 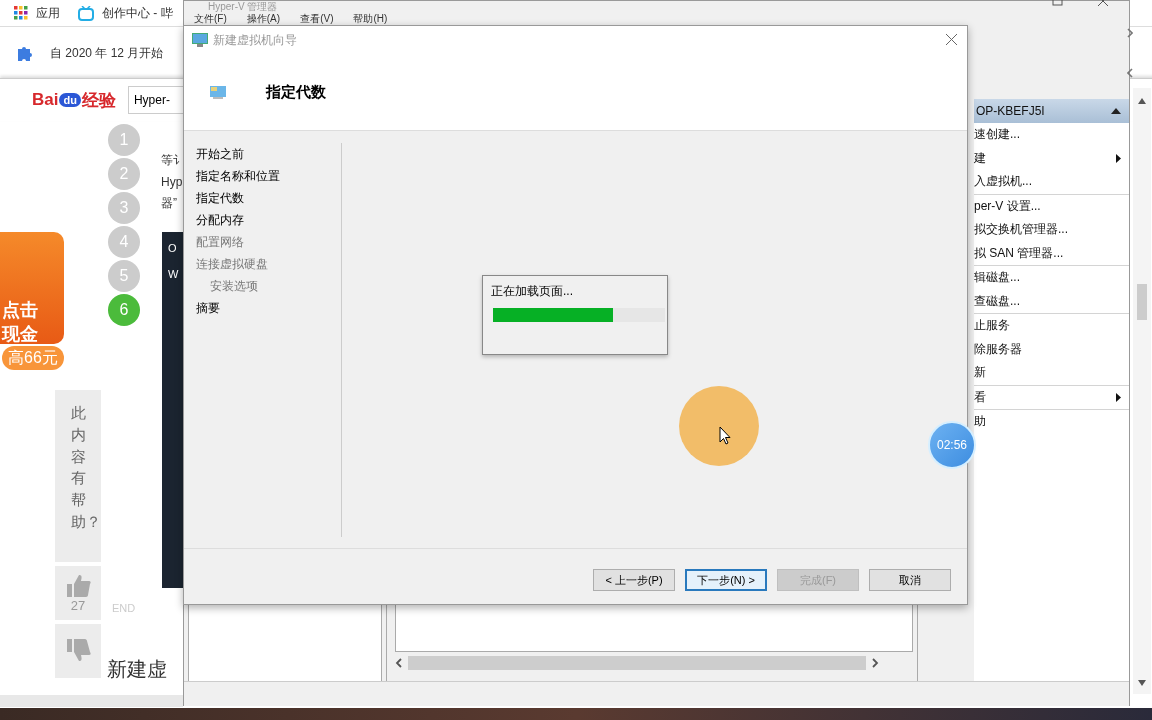 What do you see at coordinates (634, 580) in the screenshot?
I see `wizard-button: < 上一步(P)` at bounding box center [634, 580].